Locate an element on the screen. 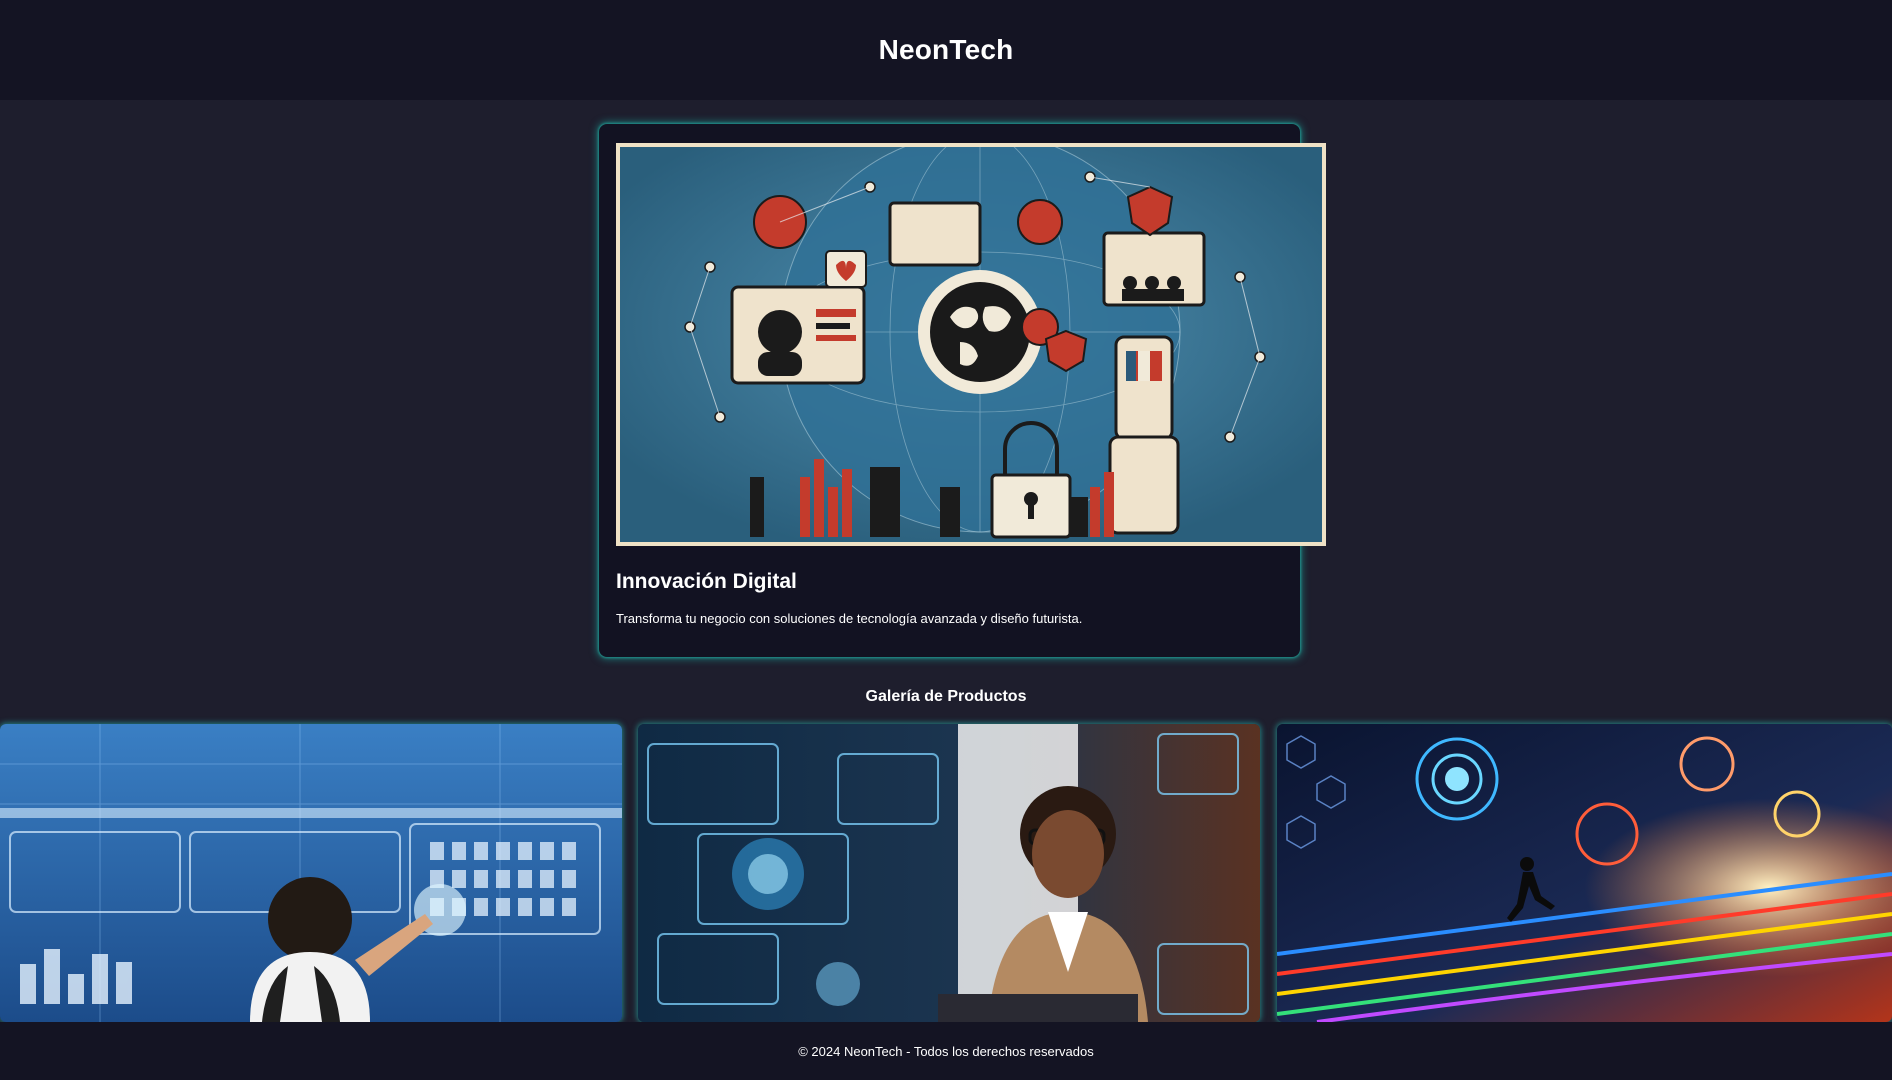 This screenshot has width=1892, height=1080. feature-illustration is located at coordinates (971, 344).